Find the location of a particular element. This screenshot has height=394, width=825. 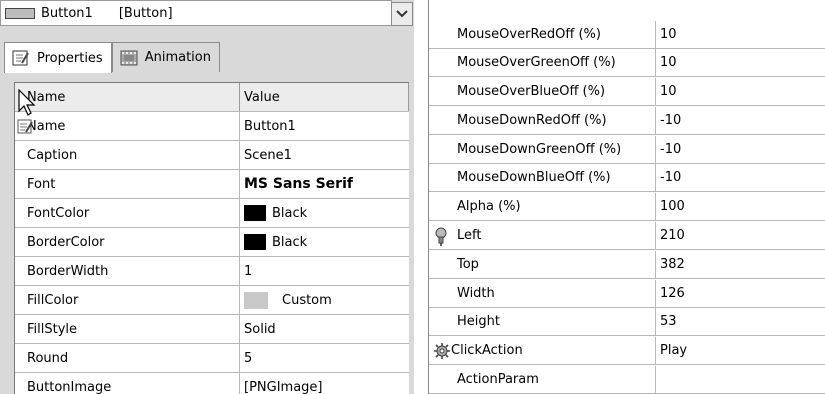

tab-properties: Properties is located at coordinates (58, 57).